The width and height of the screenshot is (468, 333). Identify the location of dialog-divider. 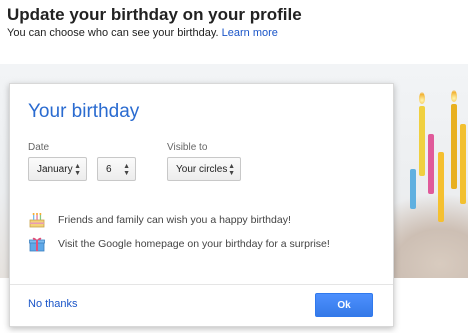
(201, 284).